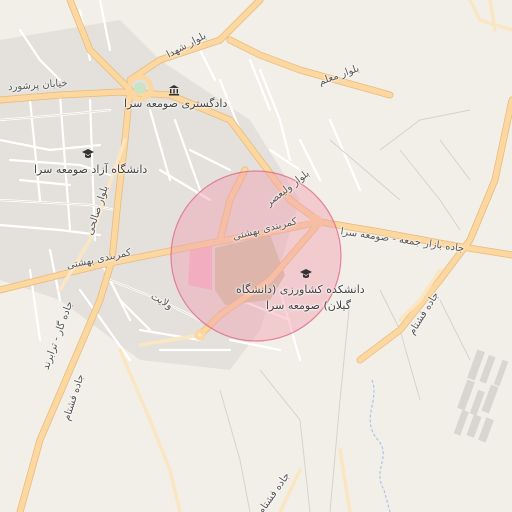 The image size is (512, 512). I want to click on poi-label-dadgostari: دادگستری صومعه سرا, so click(175, 103).